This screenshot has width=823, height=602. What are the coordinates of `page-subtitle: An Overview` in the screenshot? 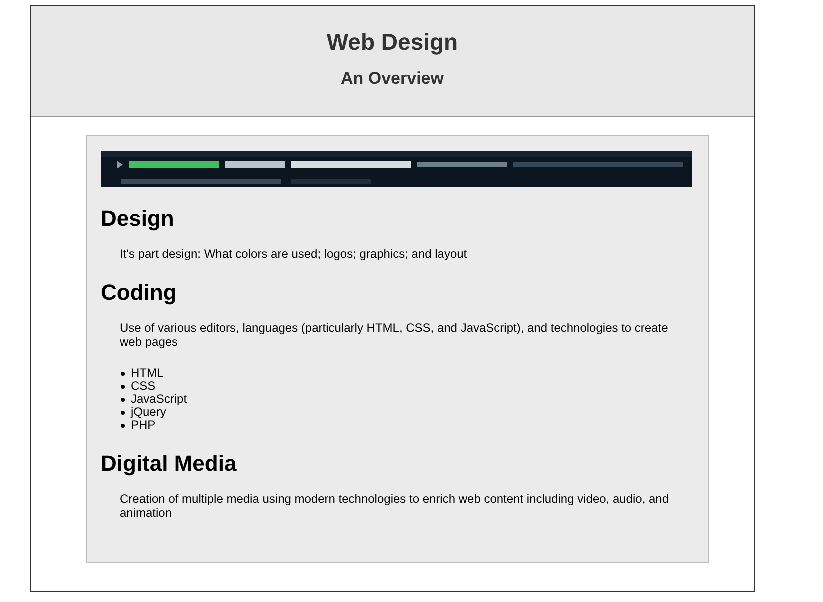 It's located at (392, 79).